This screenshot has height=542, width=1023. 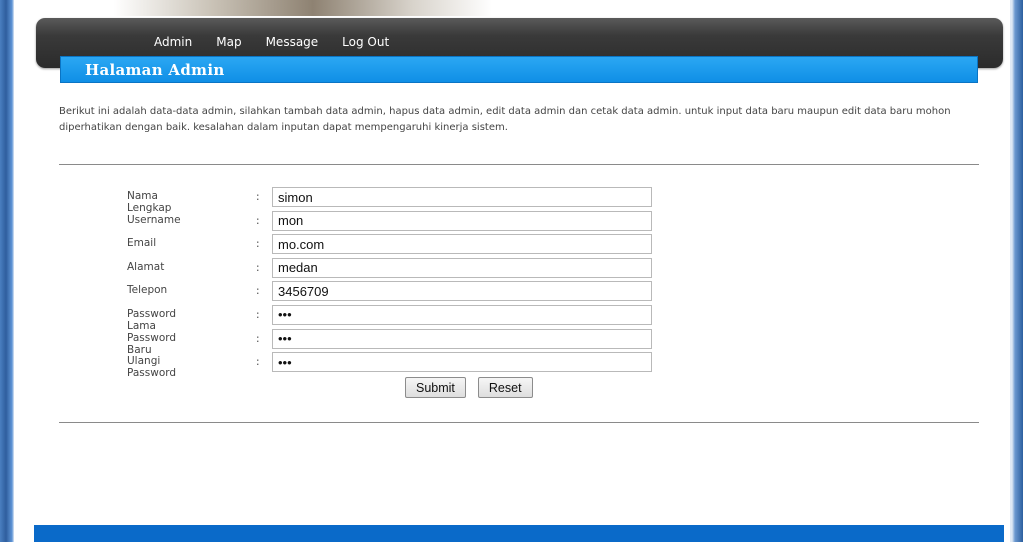 I want to click on password-lama-input, so click(x=462, y=314).